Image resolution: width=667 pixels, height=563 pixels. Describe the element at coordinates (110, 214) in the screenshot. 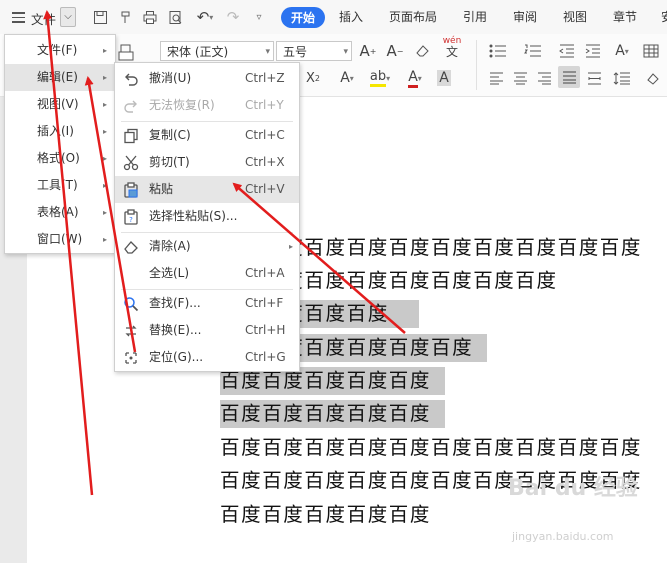

I see `annotation-arrow-edit` at that location.